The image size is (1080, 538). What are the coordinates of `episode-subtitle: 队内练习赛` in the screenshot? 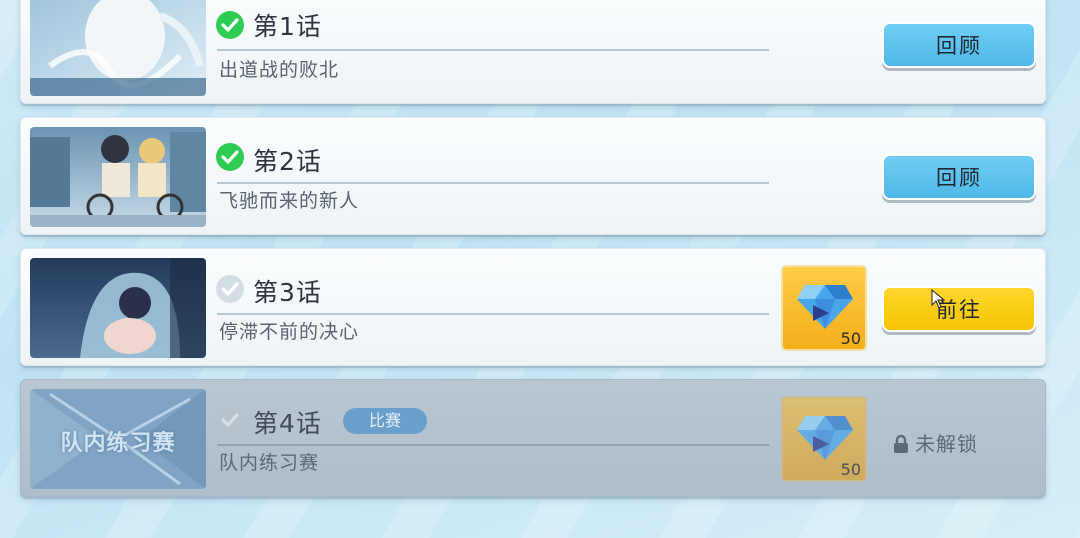 It's located at (269, 463).